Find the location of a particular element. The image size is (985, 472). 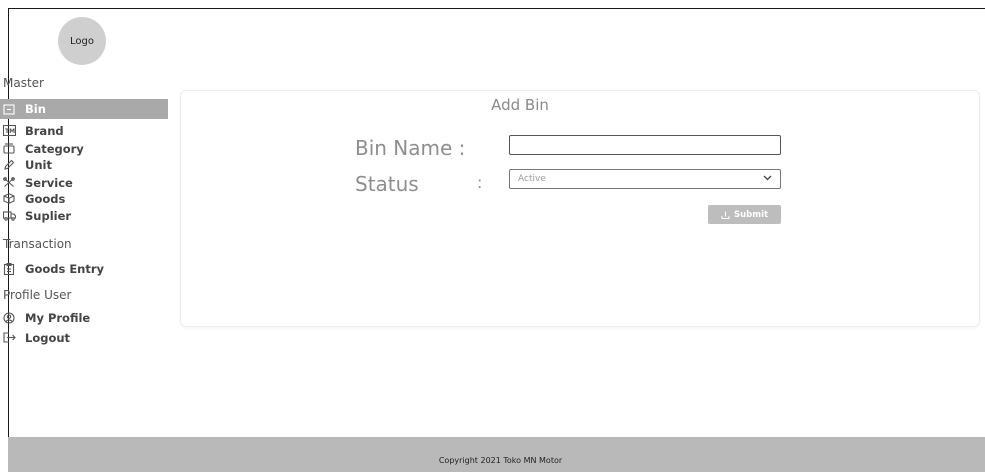

profile-user-heading: Profile User is located at coordinates (37, 295).